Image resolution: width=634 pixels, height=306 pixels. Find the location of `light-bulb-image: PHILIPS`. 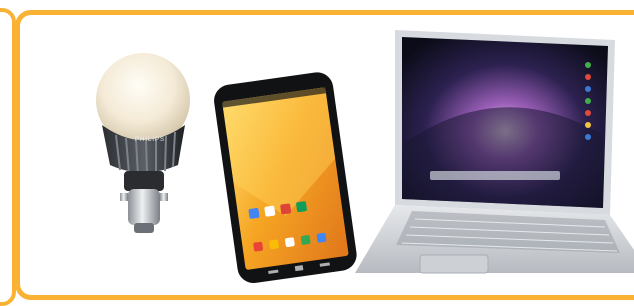

light-bulb-image: PHILIPS is located at coordinates (143, 143).